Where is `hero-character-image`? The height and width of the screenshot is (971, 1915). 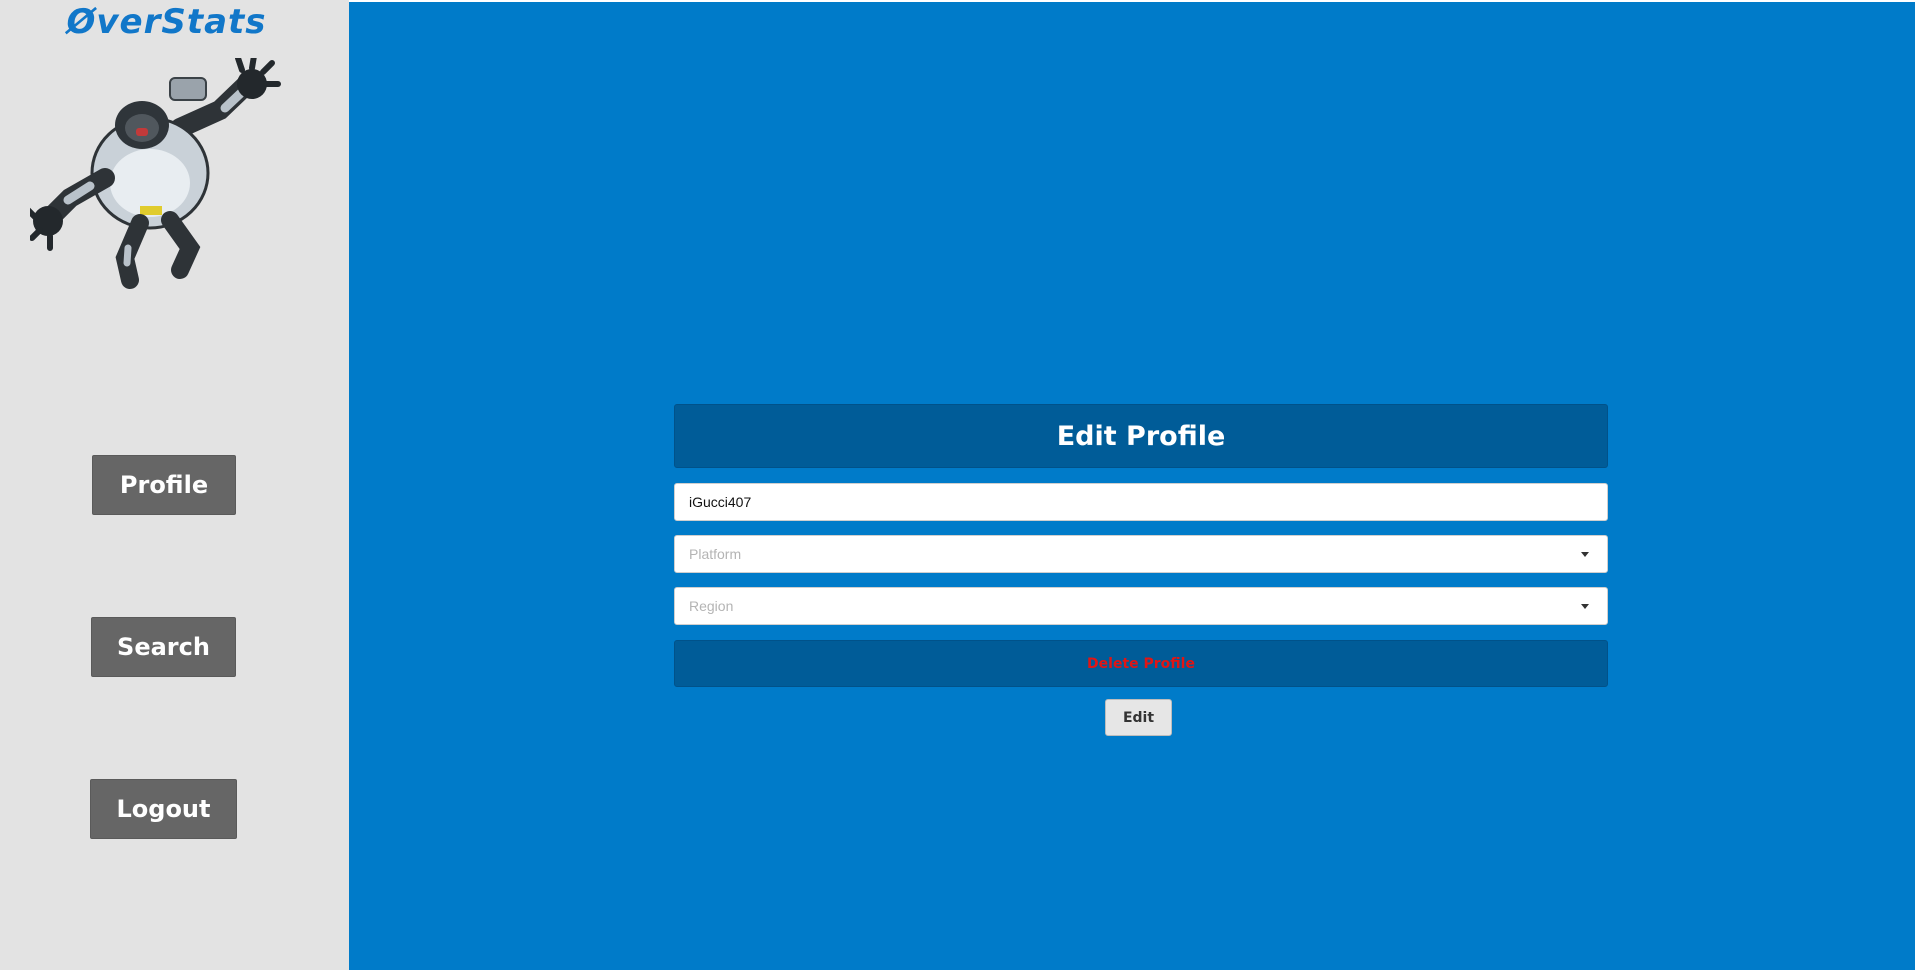 hero-character-image is located at coordinates (155, 173).